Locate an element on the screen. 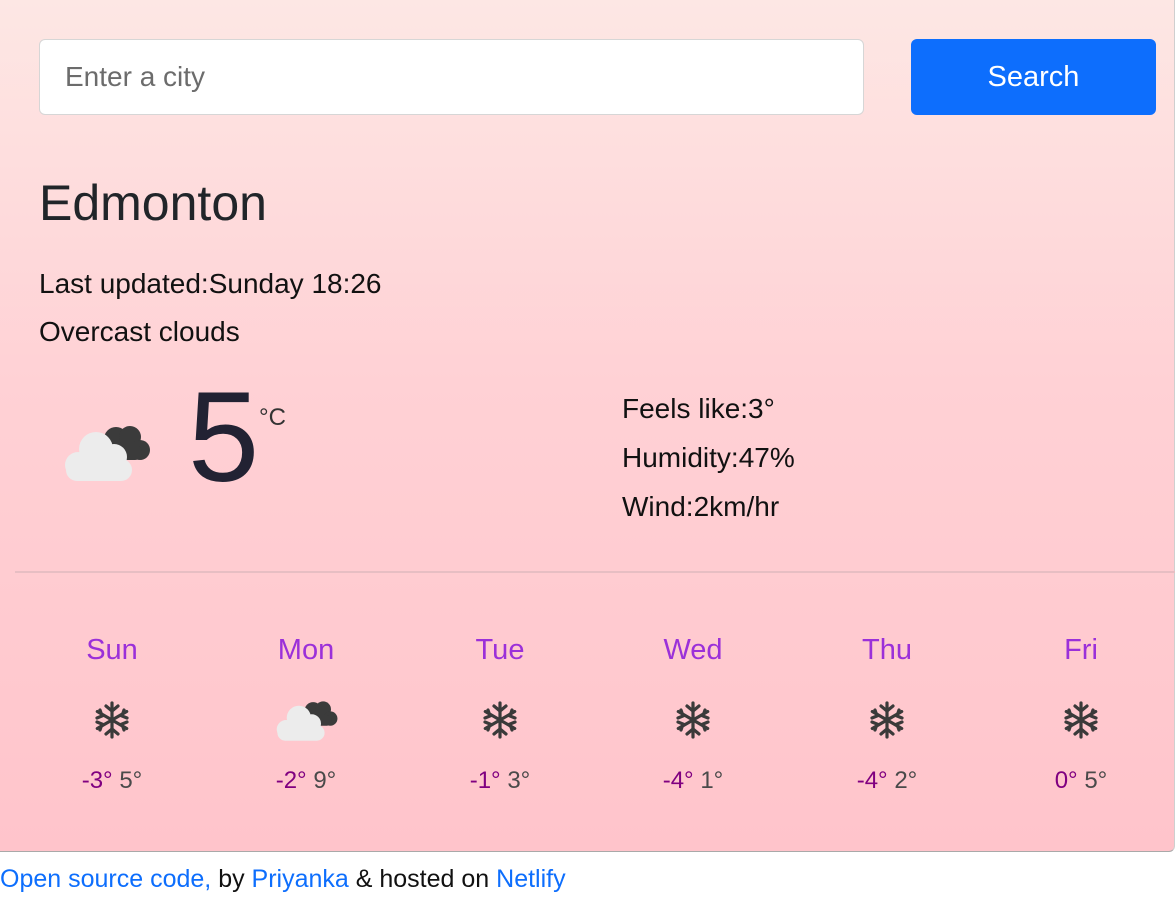  author-link: Priyanka is located at coordinates (300, 879).